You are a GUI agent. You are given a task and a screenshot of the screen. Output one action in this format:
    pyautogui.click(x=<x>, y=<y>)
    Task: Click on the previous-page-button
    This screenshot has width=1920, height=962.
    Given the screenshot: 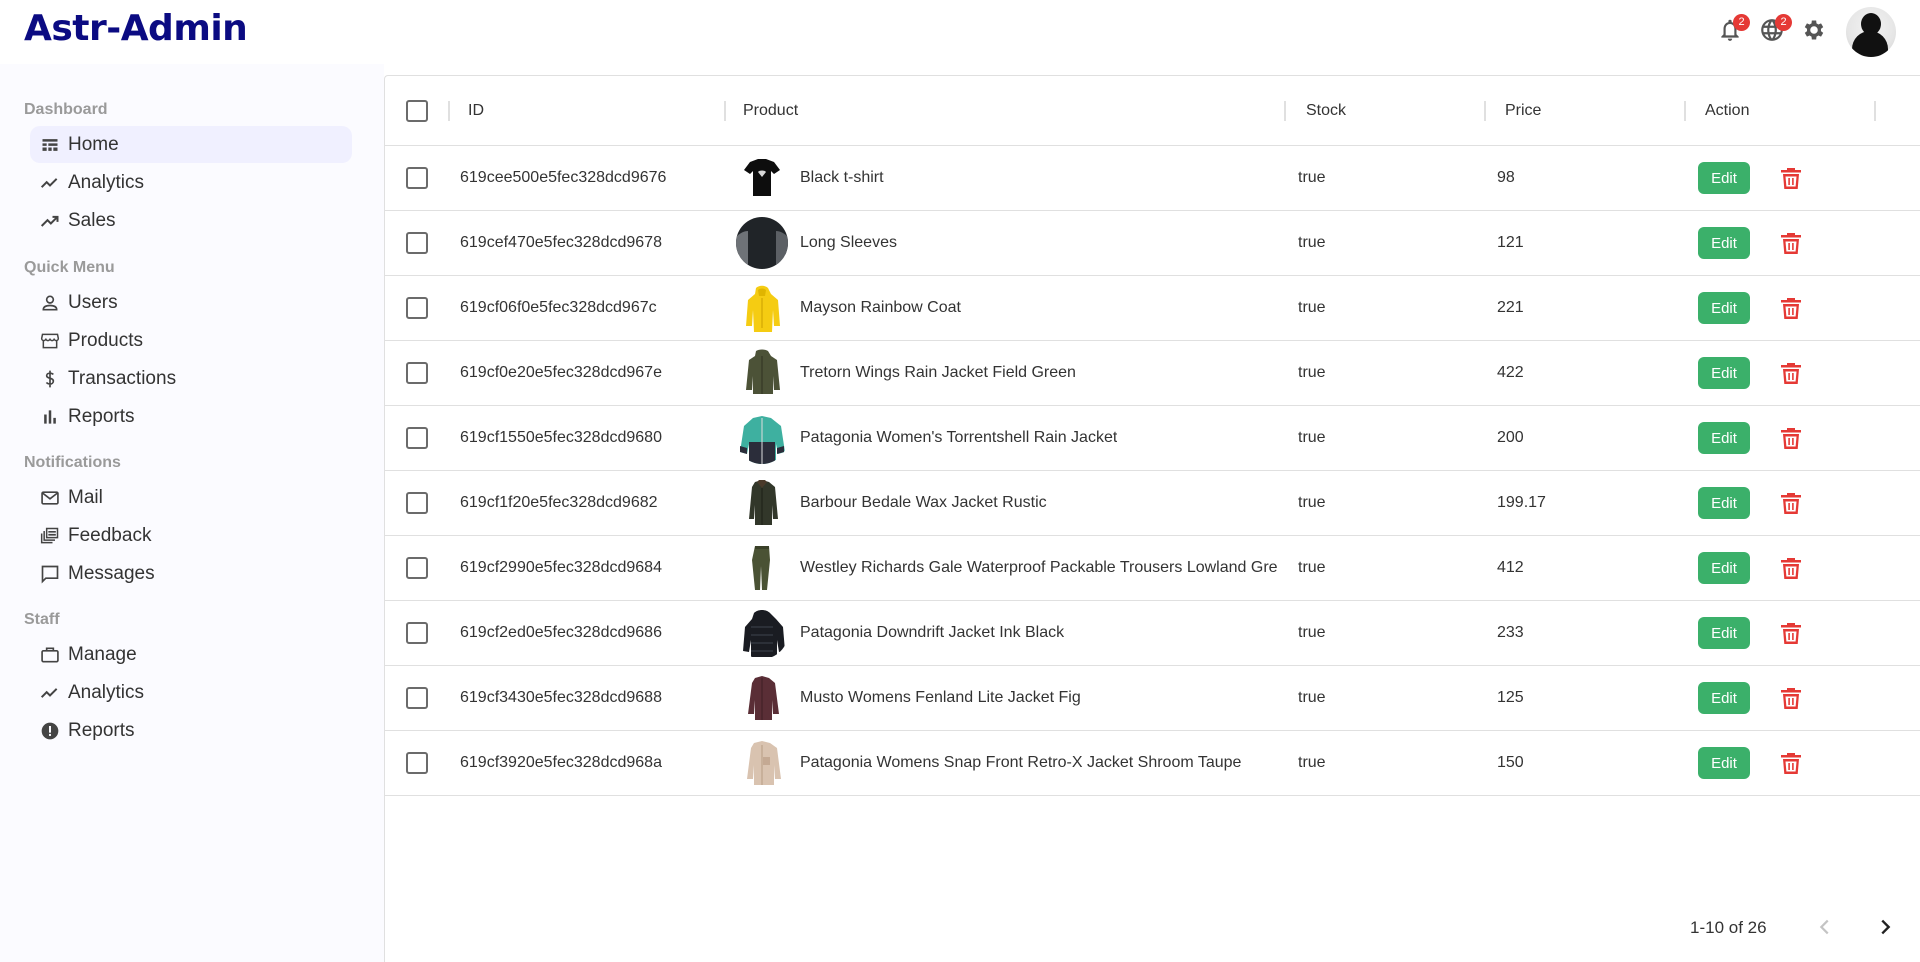 What is the action you would take?
    pyautogui.click(x=1825, y=929)
    